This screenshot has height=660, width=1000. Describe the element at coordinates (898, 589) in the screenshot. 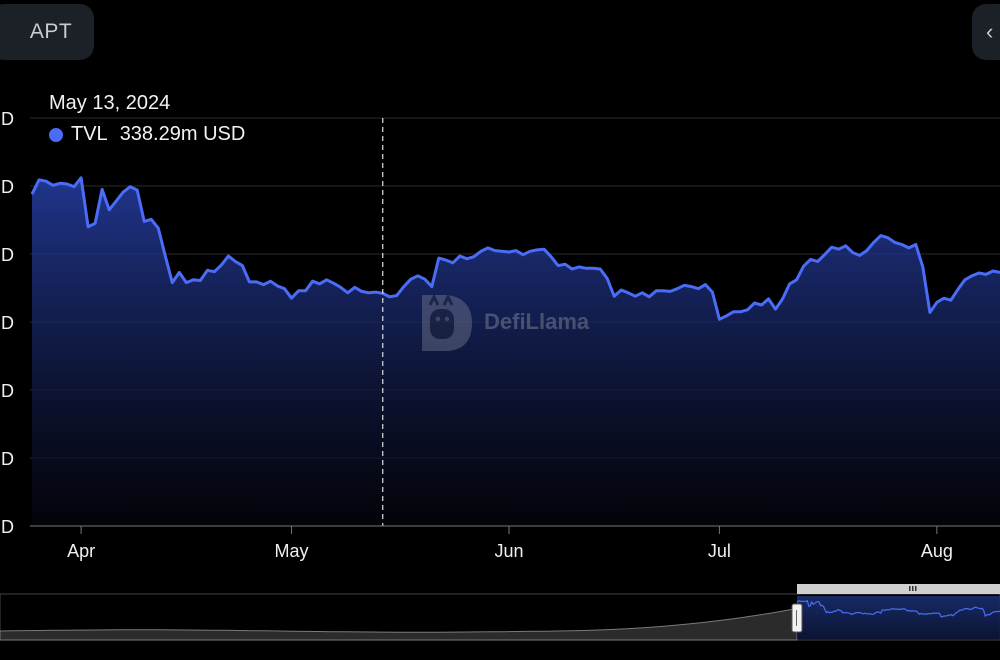

I see `navigator-scrollbar` at that location.